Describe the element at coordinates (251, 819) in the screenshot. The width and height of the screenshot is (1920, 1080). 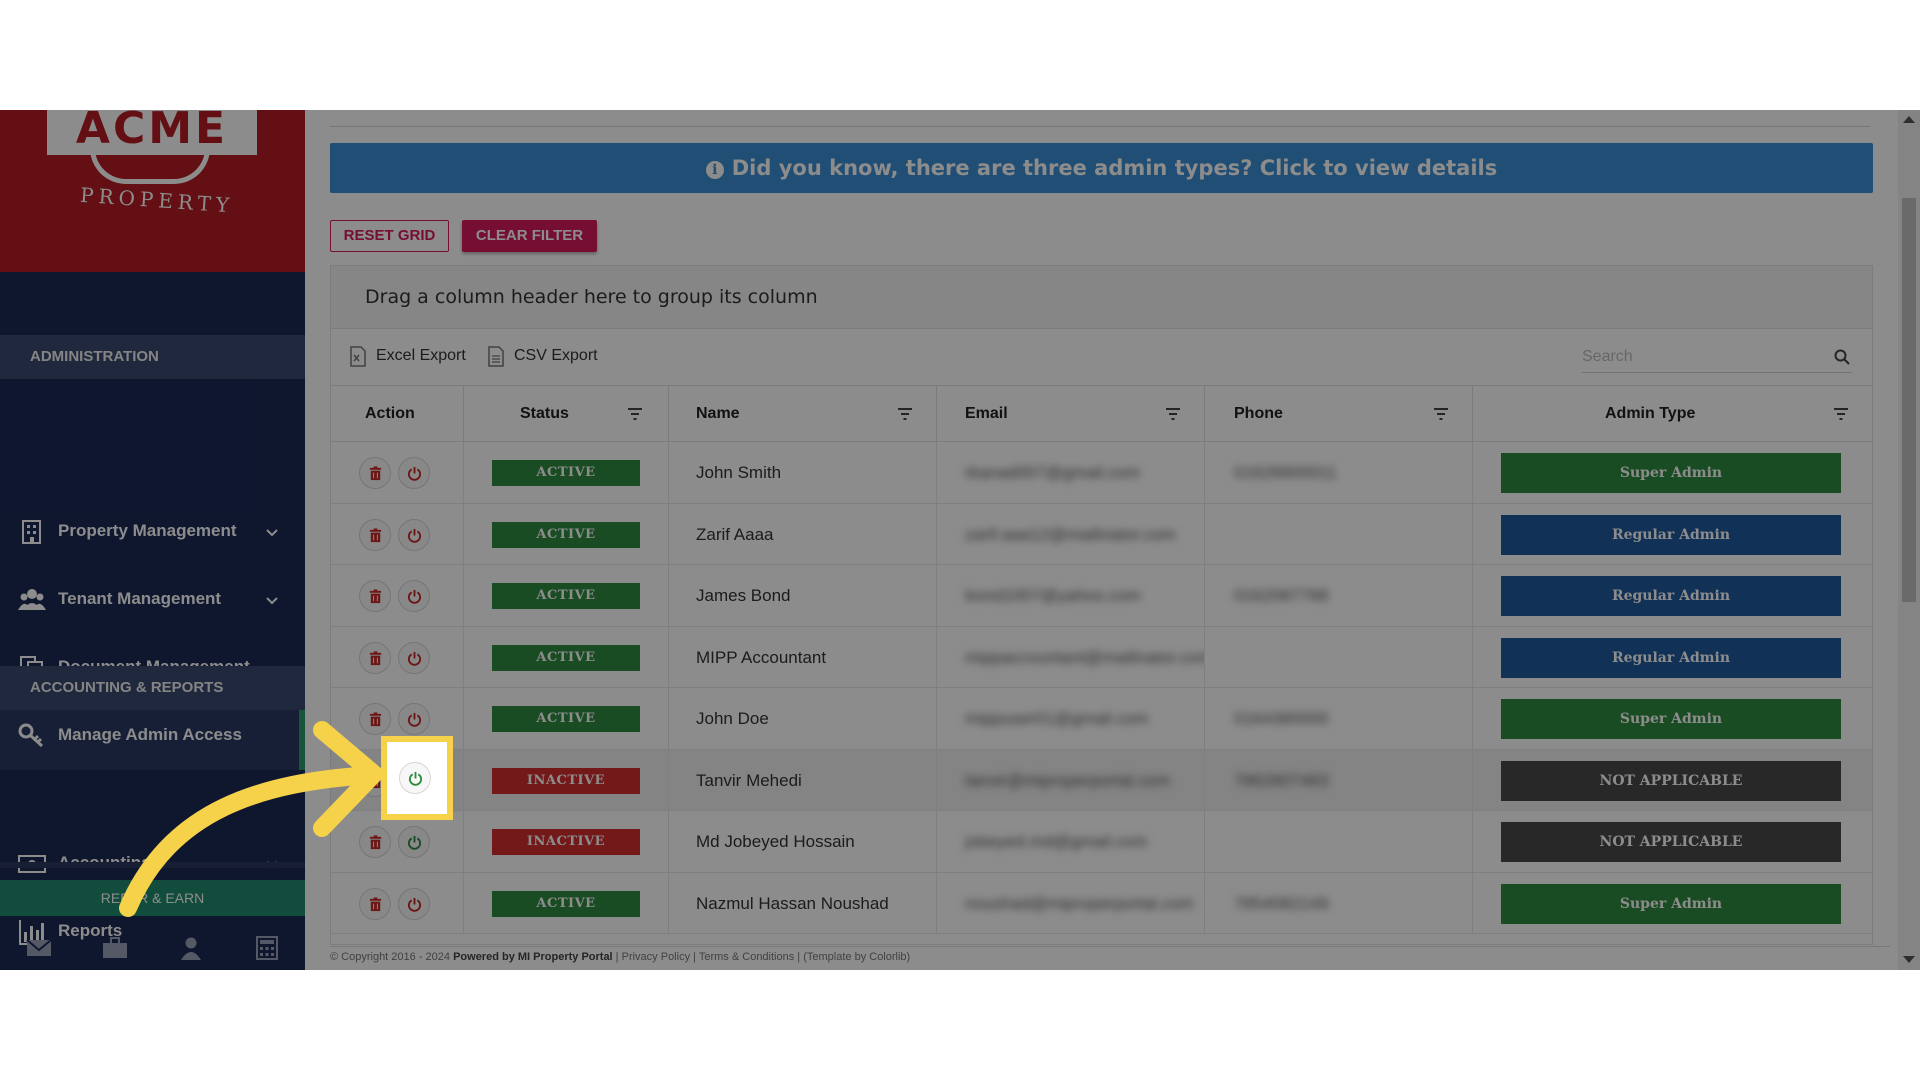
I see `tutorial-arrow-icon` at that location.